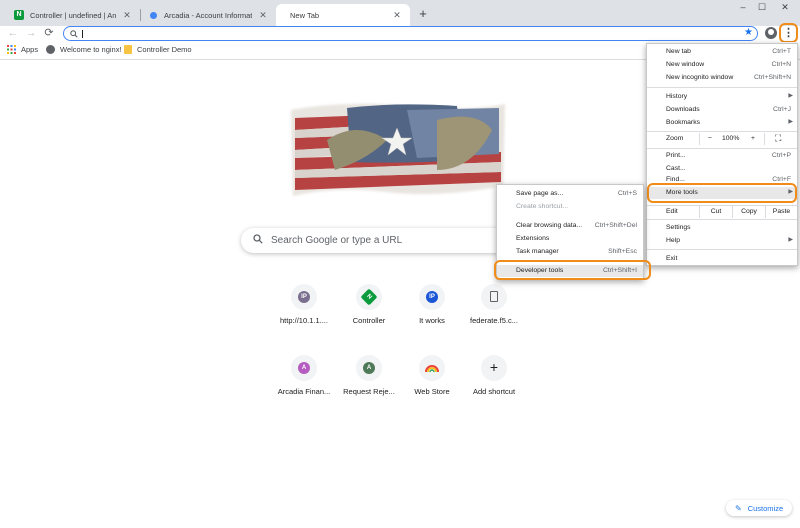 This screenshot has width=800, height=528. I want to click on menu-item-find: Find... Ctrl+F, so click(722, 178).